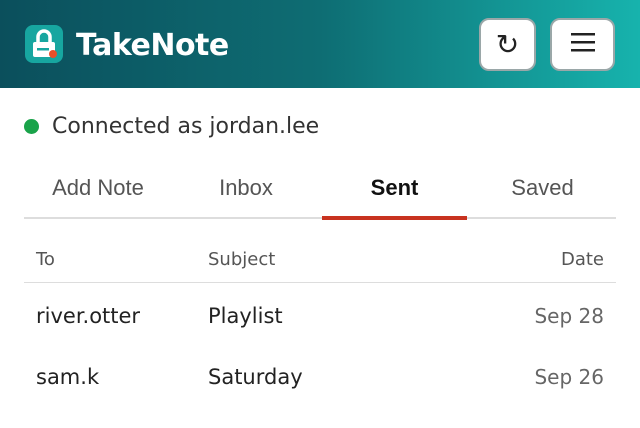 This screenshot has width=640, height=428. Describe the element at coordinates (186, 126) in the screenshot. I see `status-text: Connected as jordan.lee` at that location.